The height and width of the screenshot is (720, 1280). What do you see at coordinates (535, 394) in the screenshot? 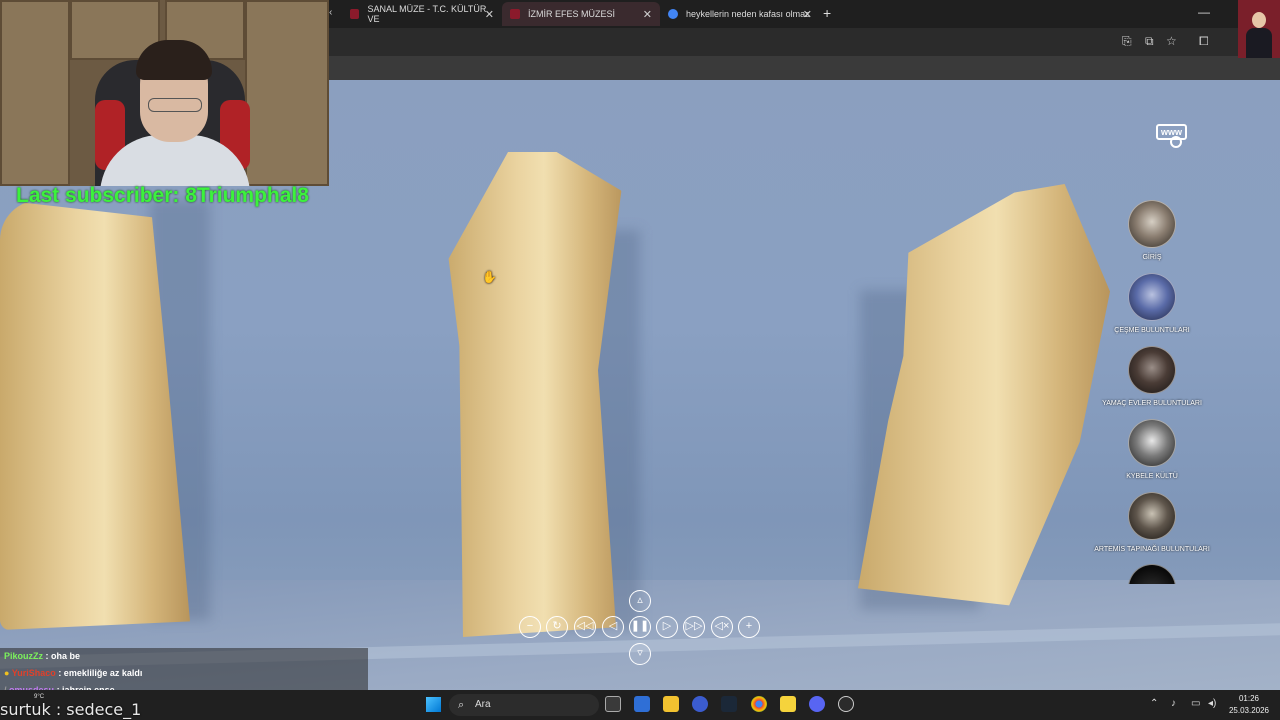
I see `statue-center` at bounding box center [535, 394].